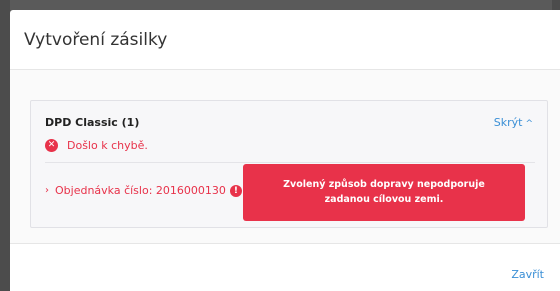 The height and width of the screenshot is (291, 560). I want to click on order-label: Objednávka číslo: 2016000130, so click(140, 190).